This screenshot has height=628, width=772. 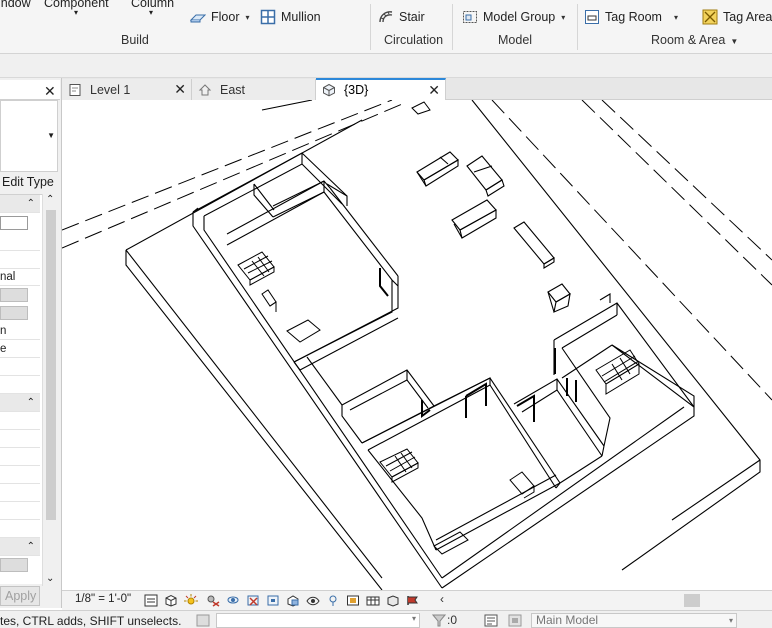 What do you see at coordinates (493, 232) in the screenshot?
I see `furniture` at bounding box center [493, 232].